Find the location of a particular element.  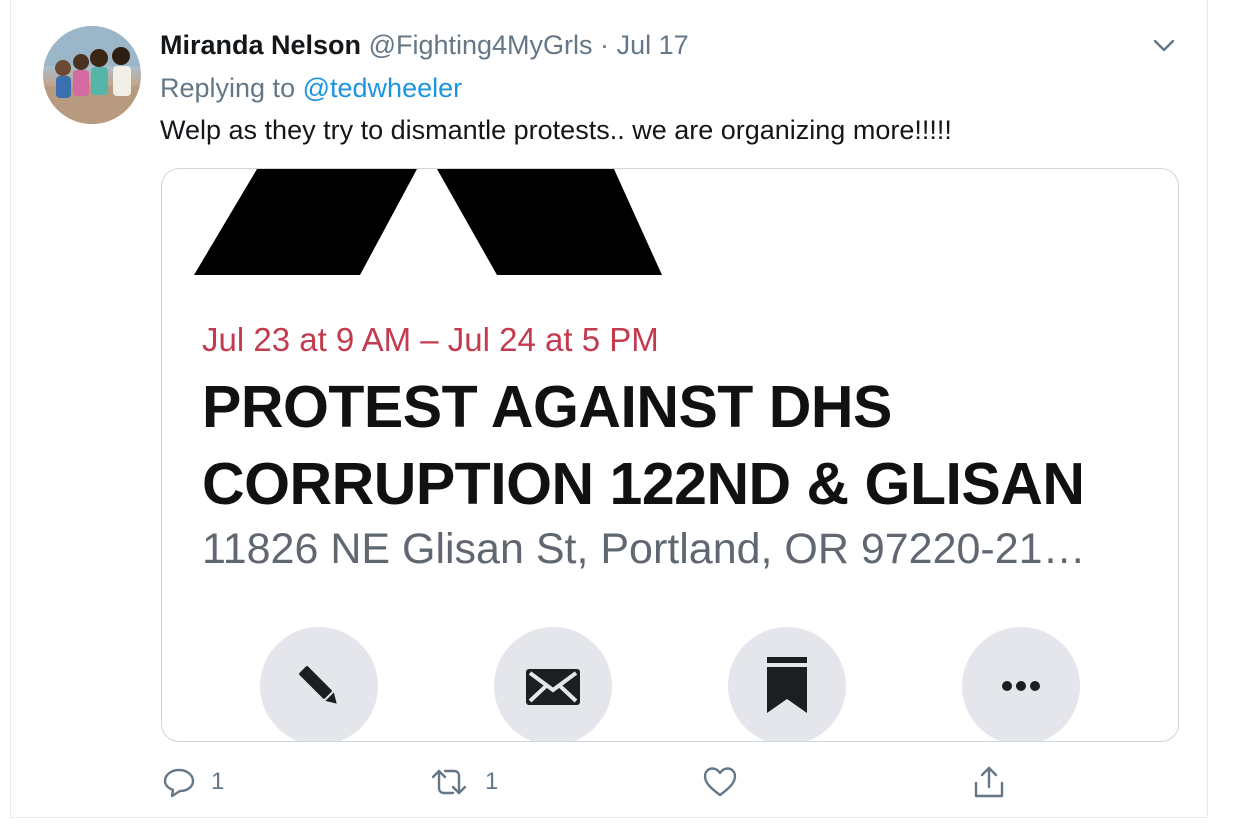

pencil-icon is located at coordinates (319, 686).